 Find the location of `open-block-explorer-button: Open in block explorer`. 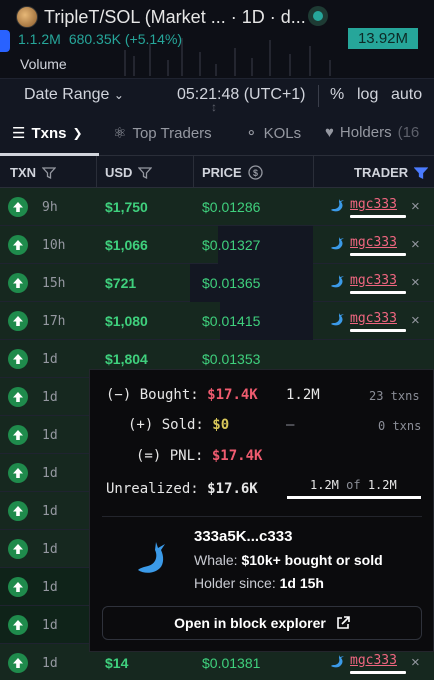

open-block-explorer-button: Open in block explorer is located at coordinates (262, 623).